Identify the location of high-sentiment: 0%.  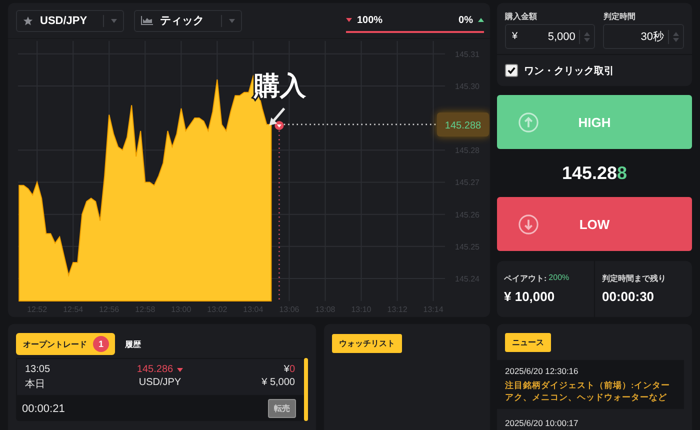
(465, 20).